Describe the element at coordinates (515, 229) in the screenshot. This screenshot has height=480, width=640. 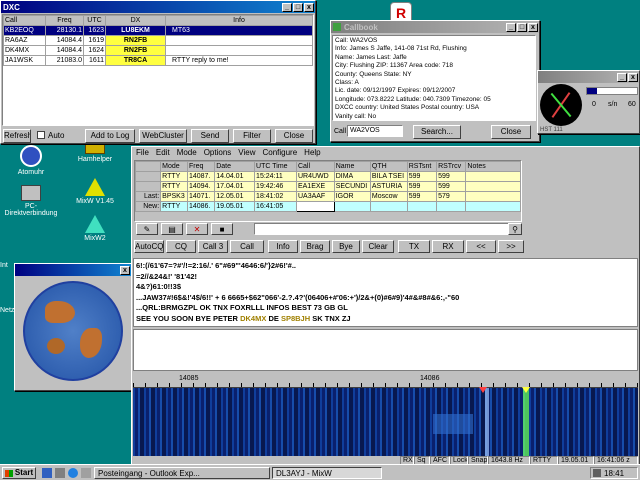
I see `magnifier-icon: ⚲` at that location.